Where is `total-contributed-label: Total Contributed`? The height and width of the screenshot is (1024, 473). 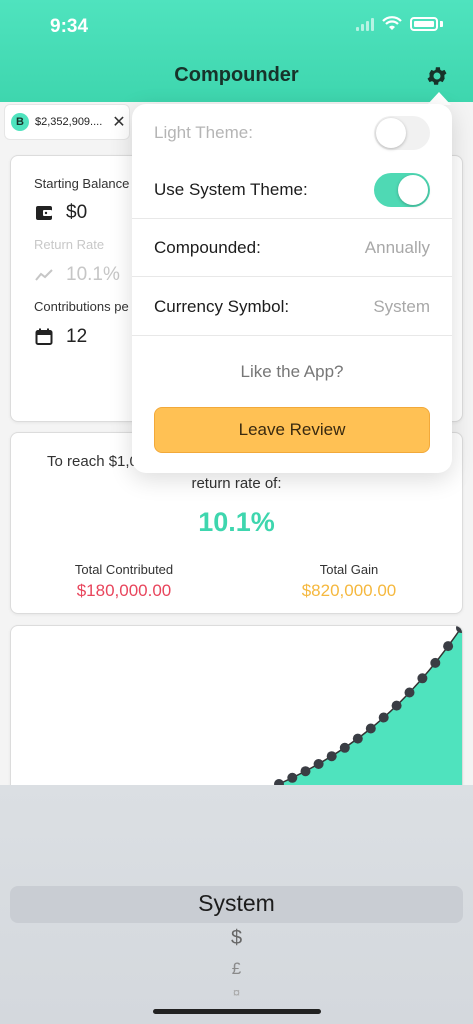 total-contributed-label: Total Contributed is located at coordinates (124, 569).